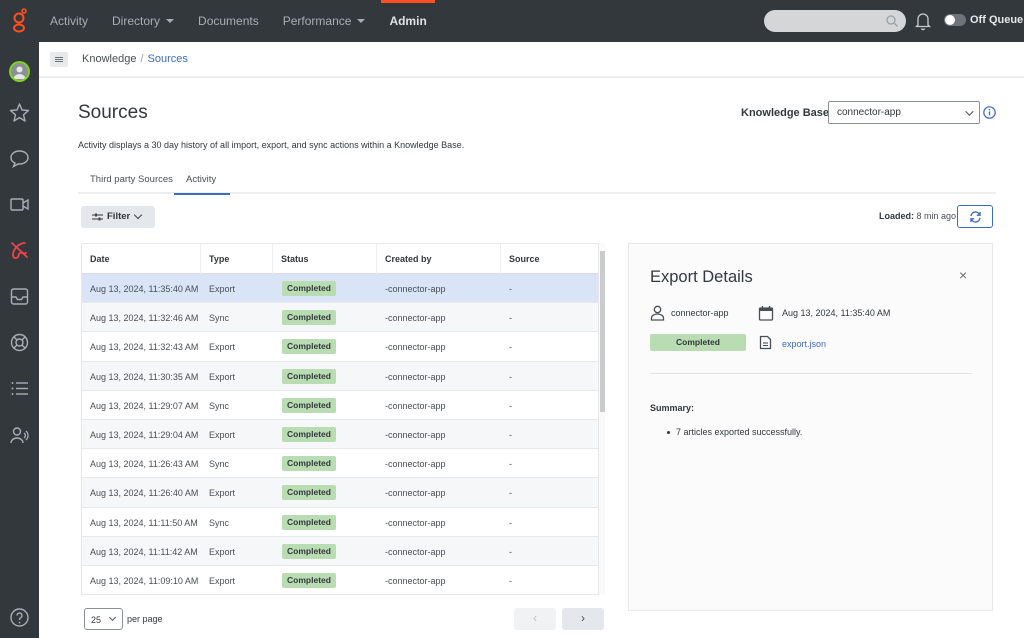  What do you see at coordinates (804, 344) in the screenshot?
I see `export-file-link: export.json` at bounding box center [804, 344].